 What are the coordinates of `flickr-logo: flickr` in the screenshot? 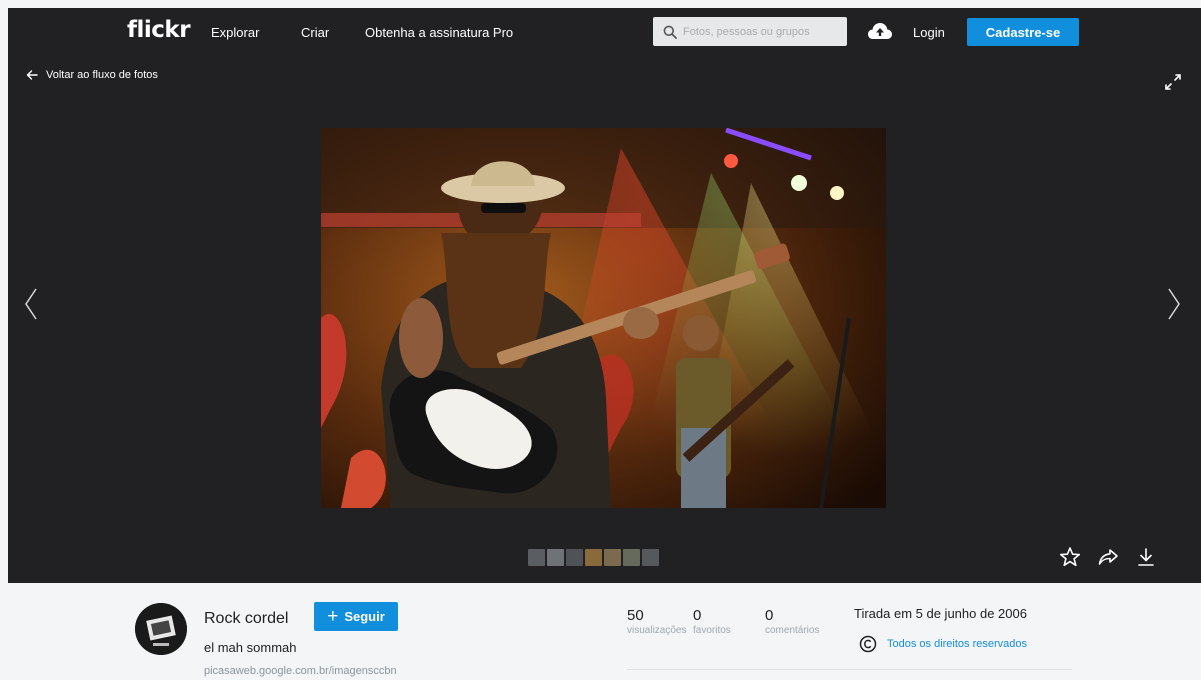 It's located at (159, 30).